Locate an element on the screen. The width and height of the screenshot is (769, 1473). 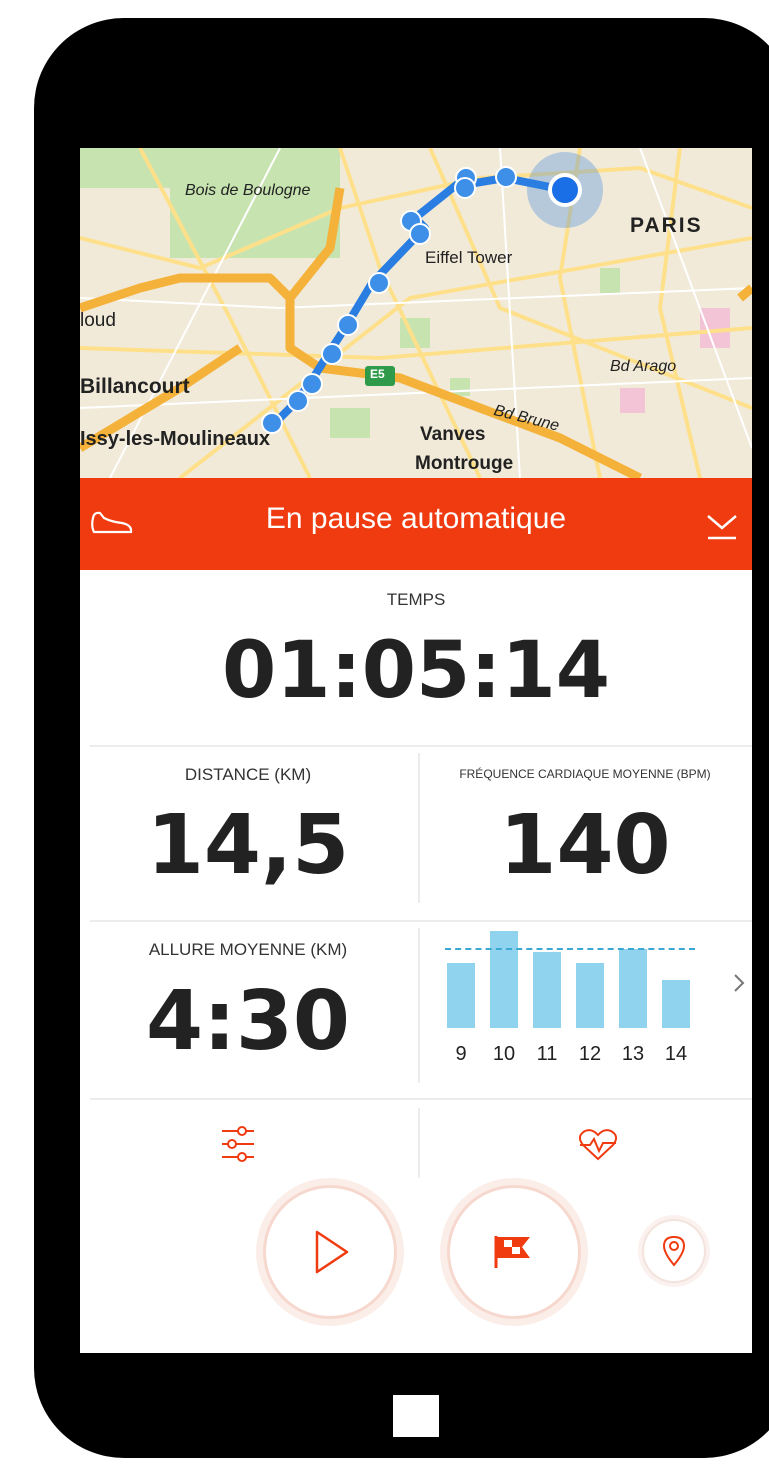
time-value: 01:05:14 is located at coordinates (416, 671).